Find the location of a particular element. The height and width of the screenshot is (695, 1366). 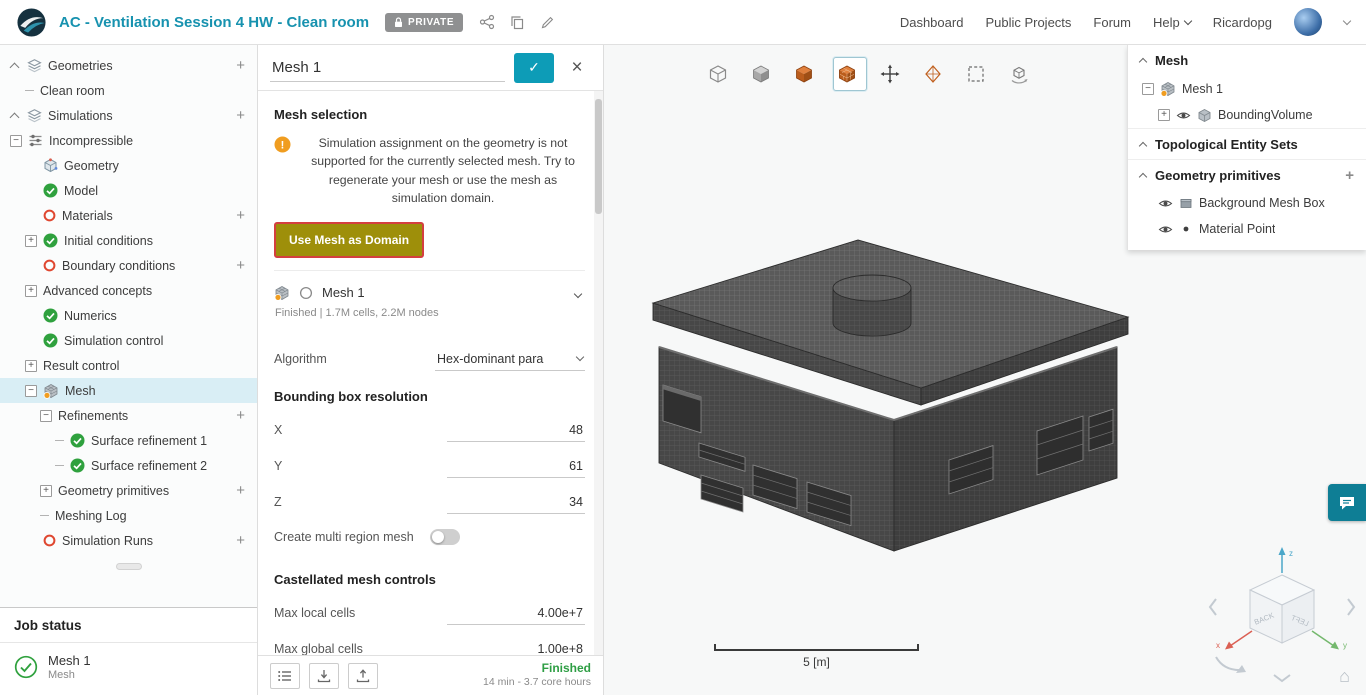

download-button is located at coordinates (324, 675).